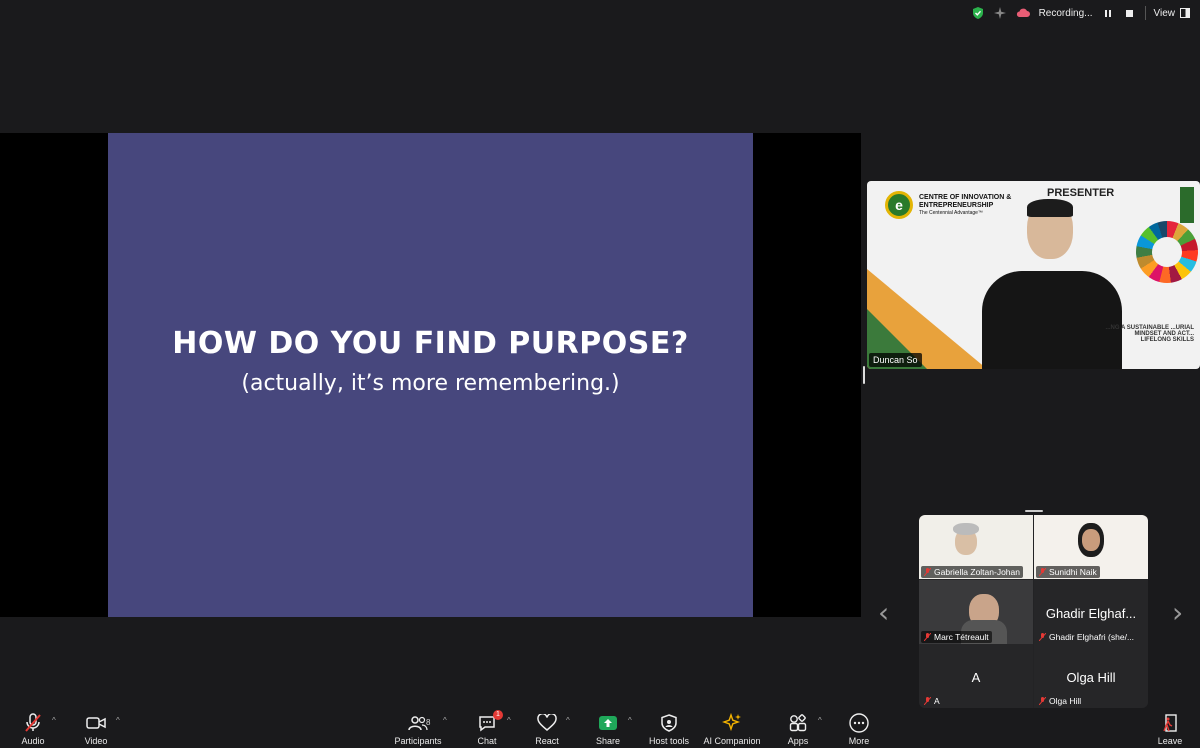  What do you see at coordinates (428, 722) in the screenshot?
I see `participants-count: 8` at bounding box center [428, 722].